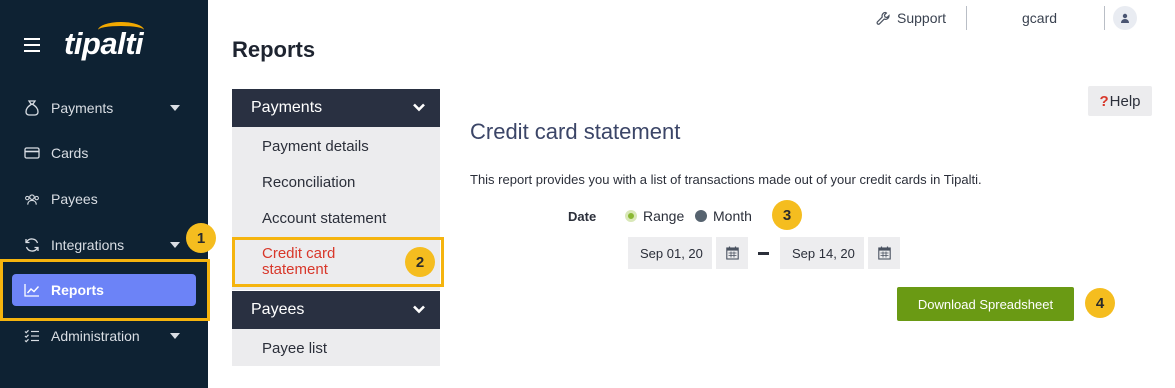  What do you see at coordinates (88, 245) in the screenshot?
I see `sidebar-item-label: Integrations` at bounding box center [88, 245].